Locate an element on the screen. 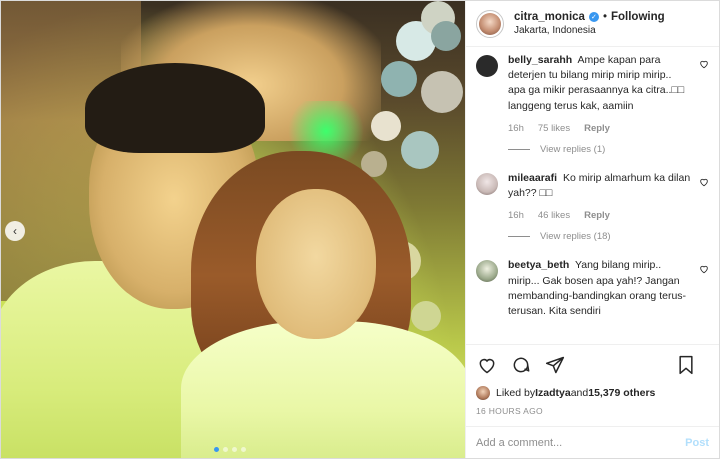 The image size is (720, 459). likes-summary: Liked by Izadtya and 15,379 others is located at coordinates (592, 393).